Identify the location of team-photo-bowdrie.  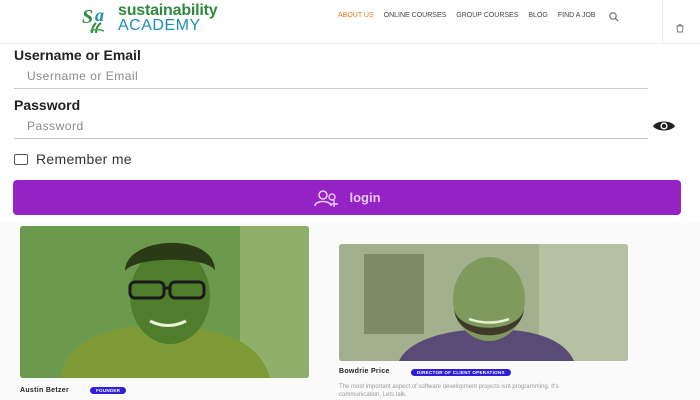
(483, 302).